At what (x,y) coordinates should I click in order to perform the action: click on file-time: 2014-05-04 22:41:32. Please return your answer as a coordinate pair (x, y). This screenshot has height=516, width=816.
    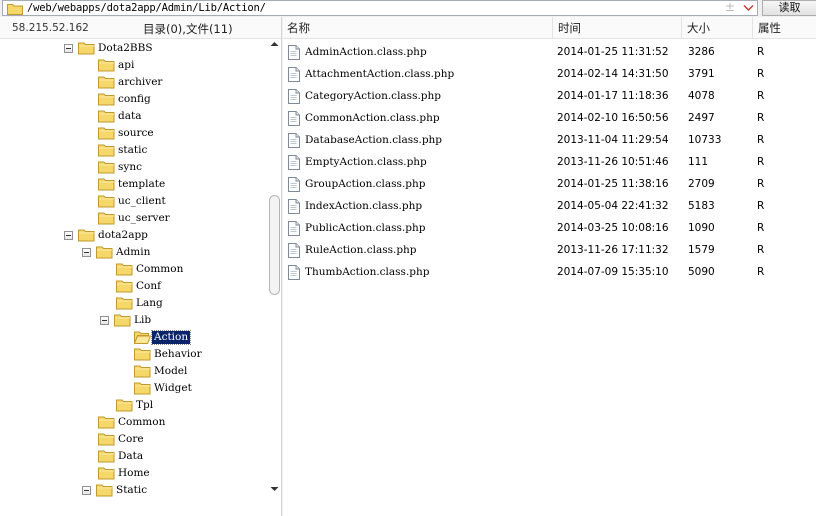
    Looking at the image, I should click on (613, 206).